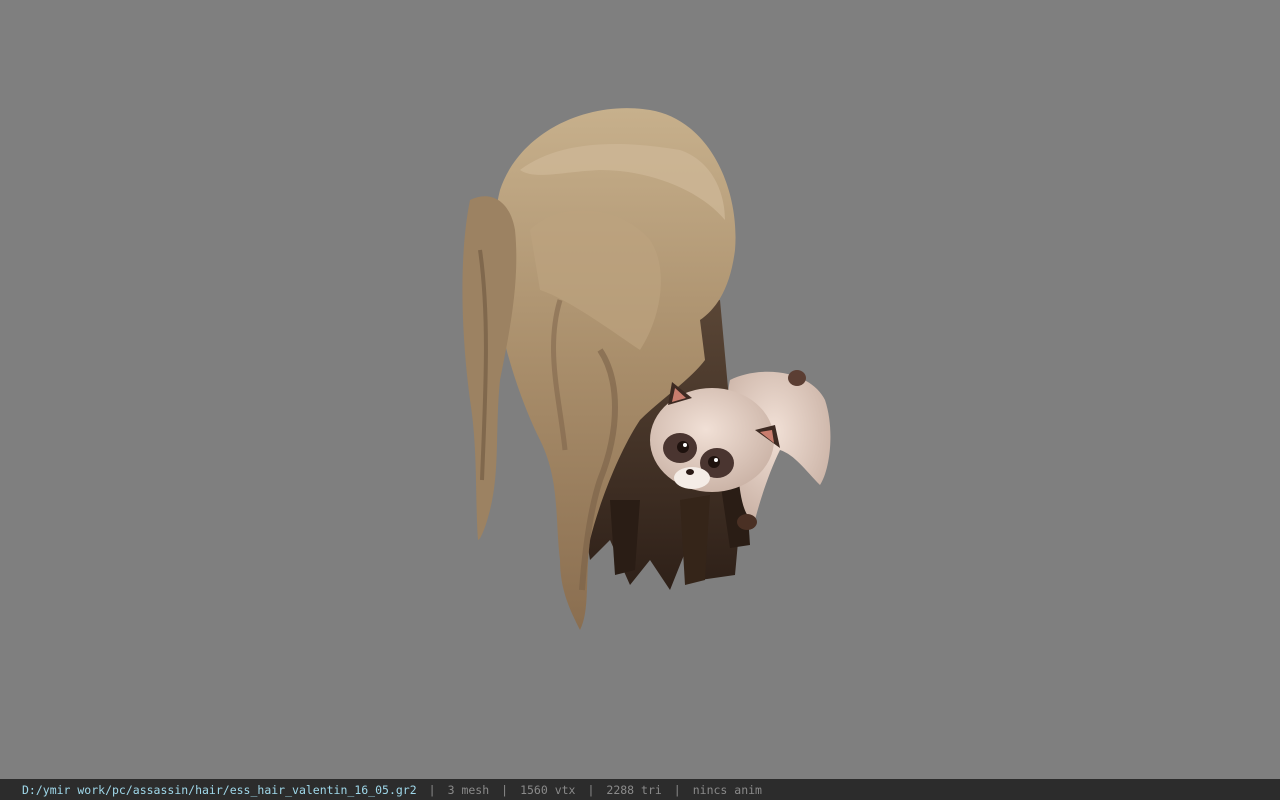  What do you see at coordinates (727, 789) in the screenshot?
I see `anim-state: nincs anim` at bounding box center [727, 789].